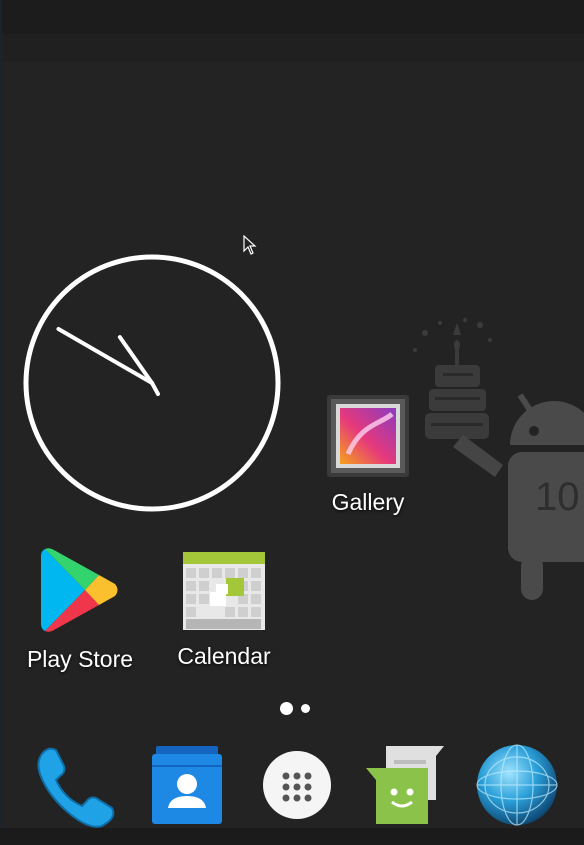  What do you see at coordinates (135, 360) in the screenshot?
I see `clock-hour-hand` at bounding box center [135, 360].